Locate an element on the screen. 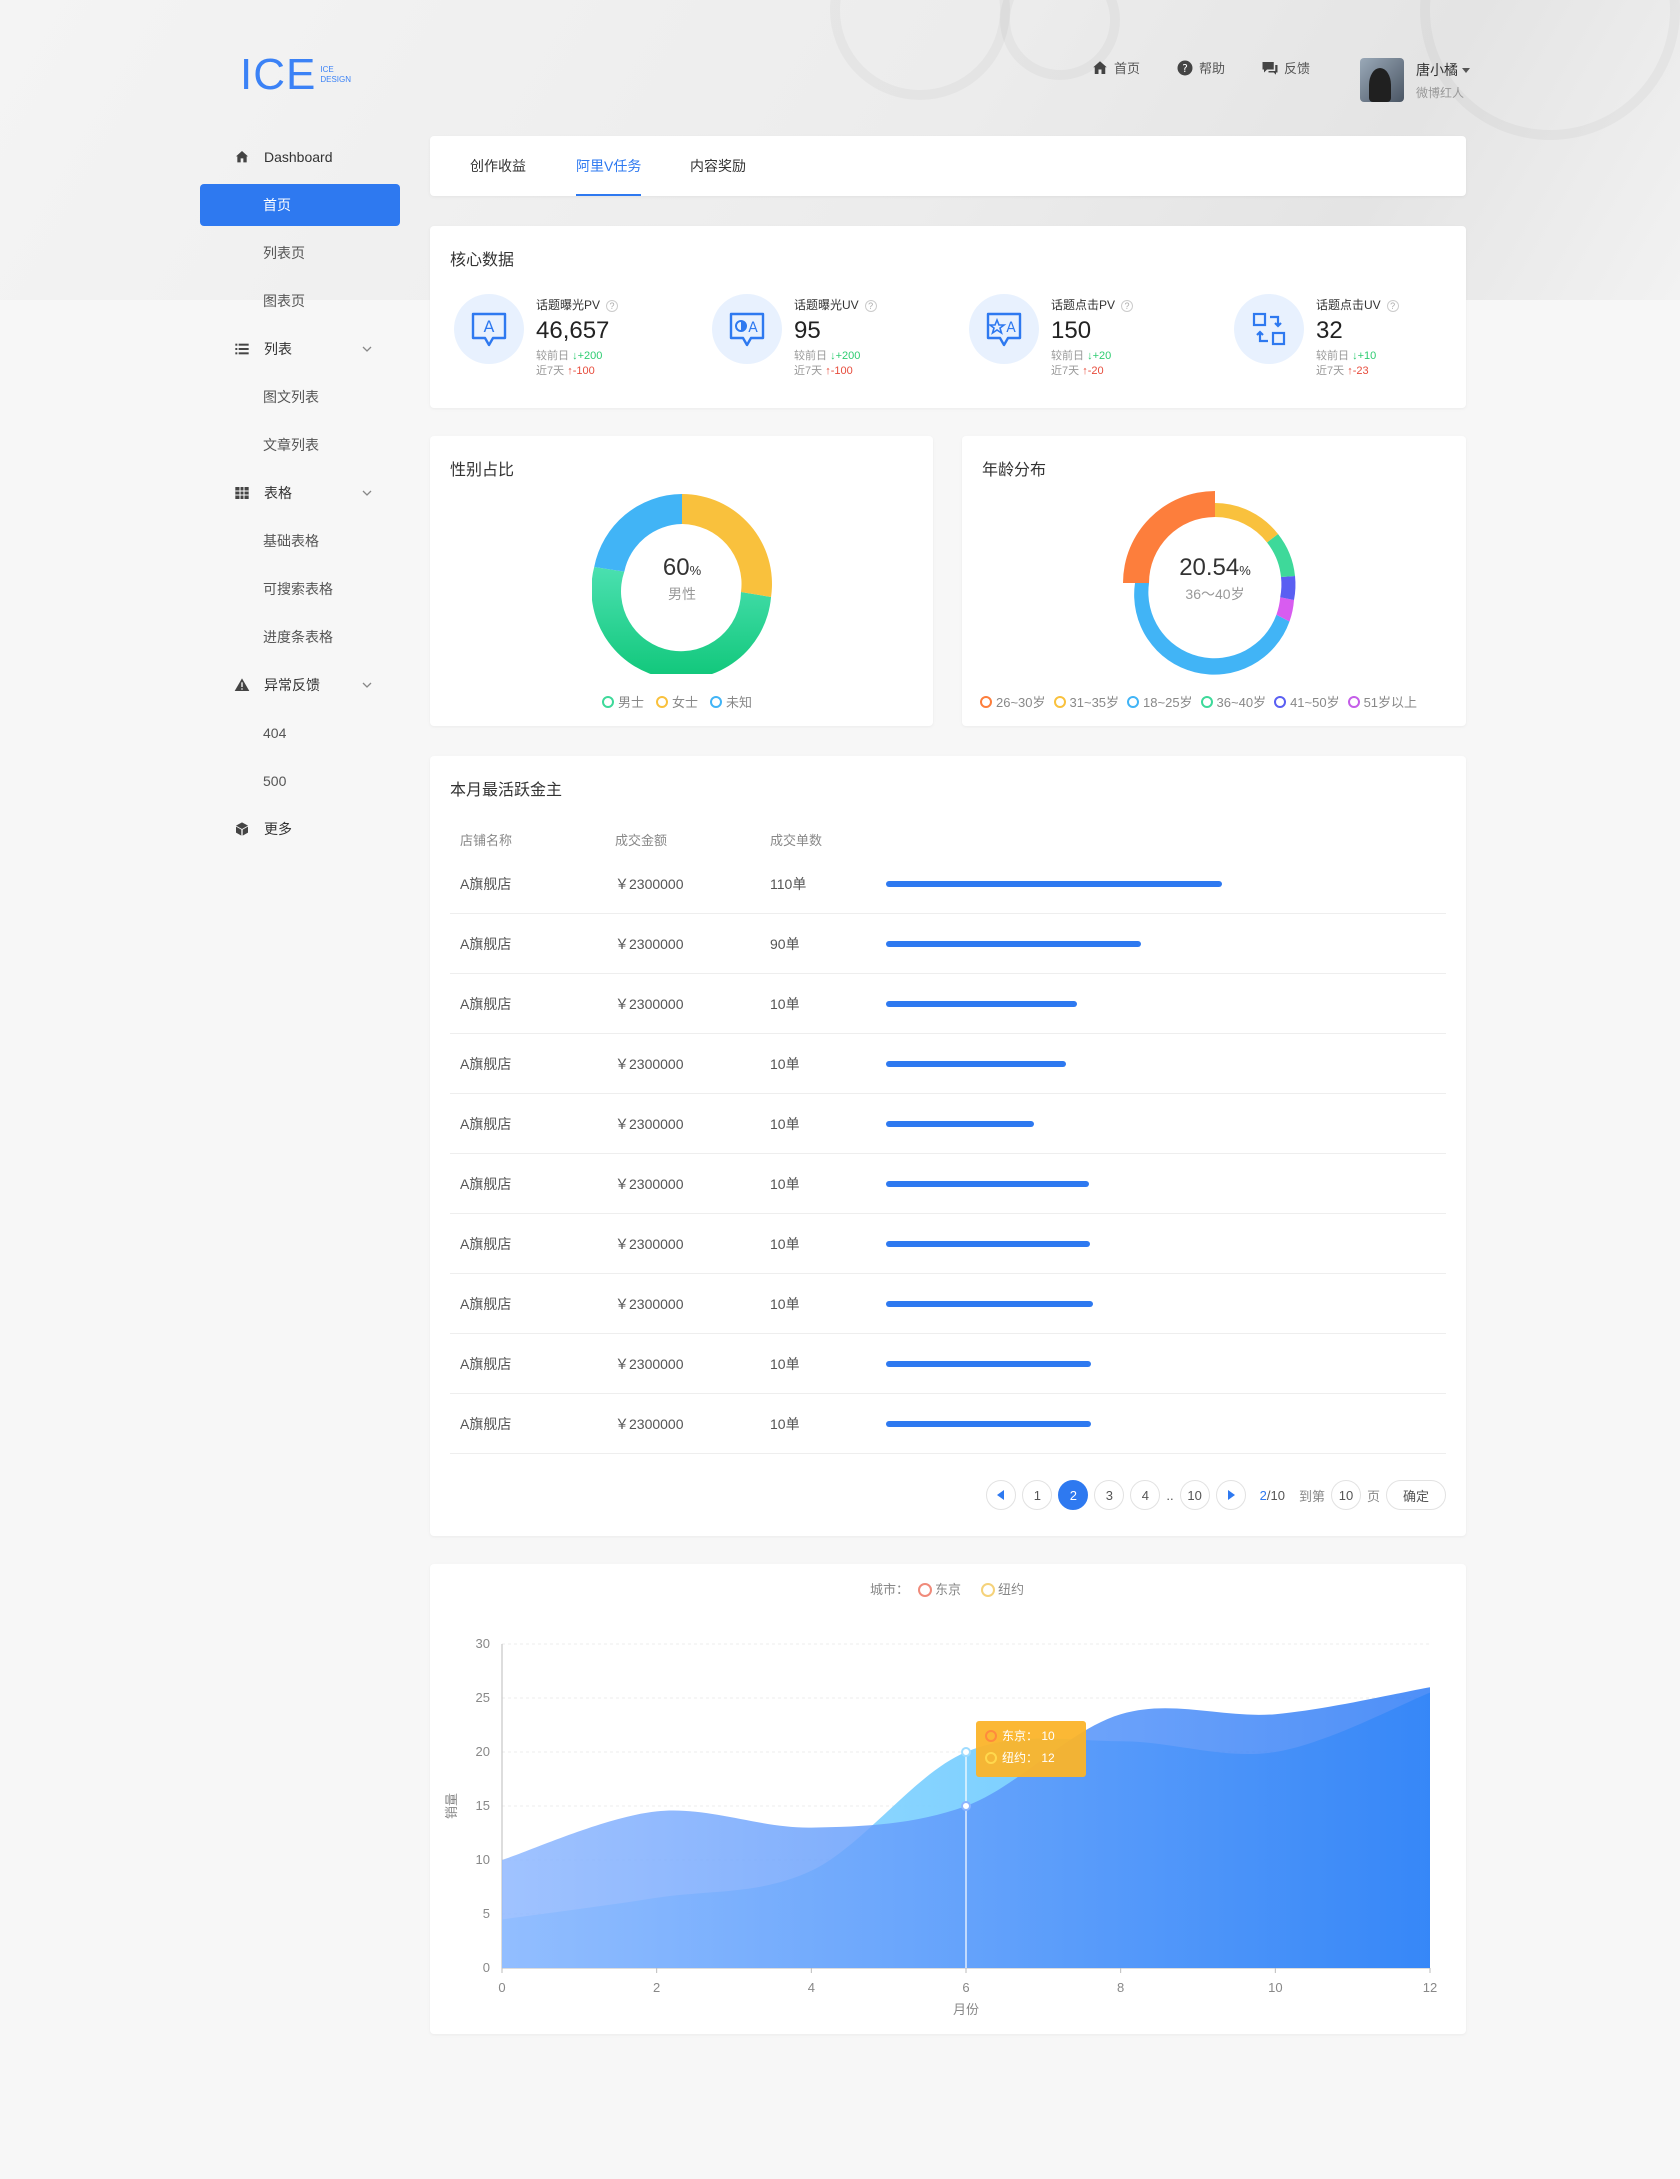  sidebar-item-home: 首页 is located at coordinates (300, 205).